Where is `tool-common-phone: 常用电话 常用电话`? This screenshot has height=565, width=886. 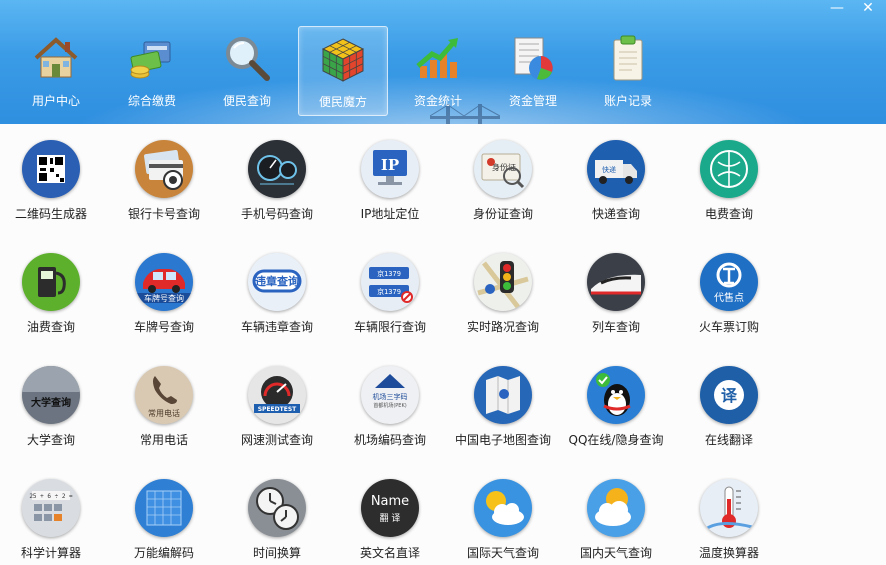
tool-common-phone: 常用电话 常用电话 is located at coordinates (164, 400).